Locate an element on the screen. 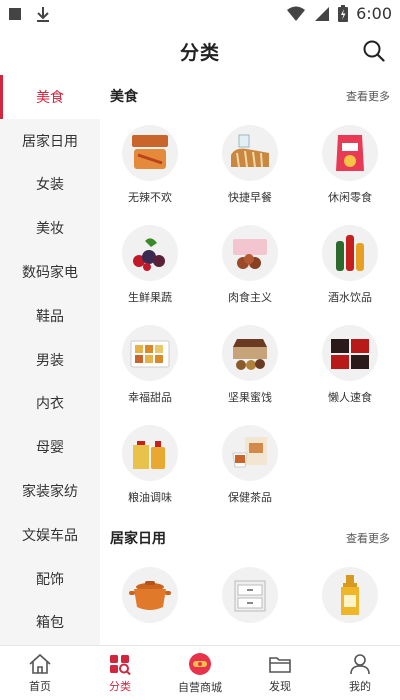 The image size is (400, 700). subcategory-item: 粮油调味 is located at coordinates (150, 467).